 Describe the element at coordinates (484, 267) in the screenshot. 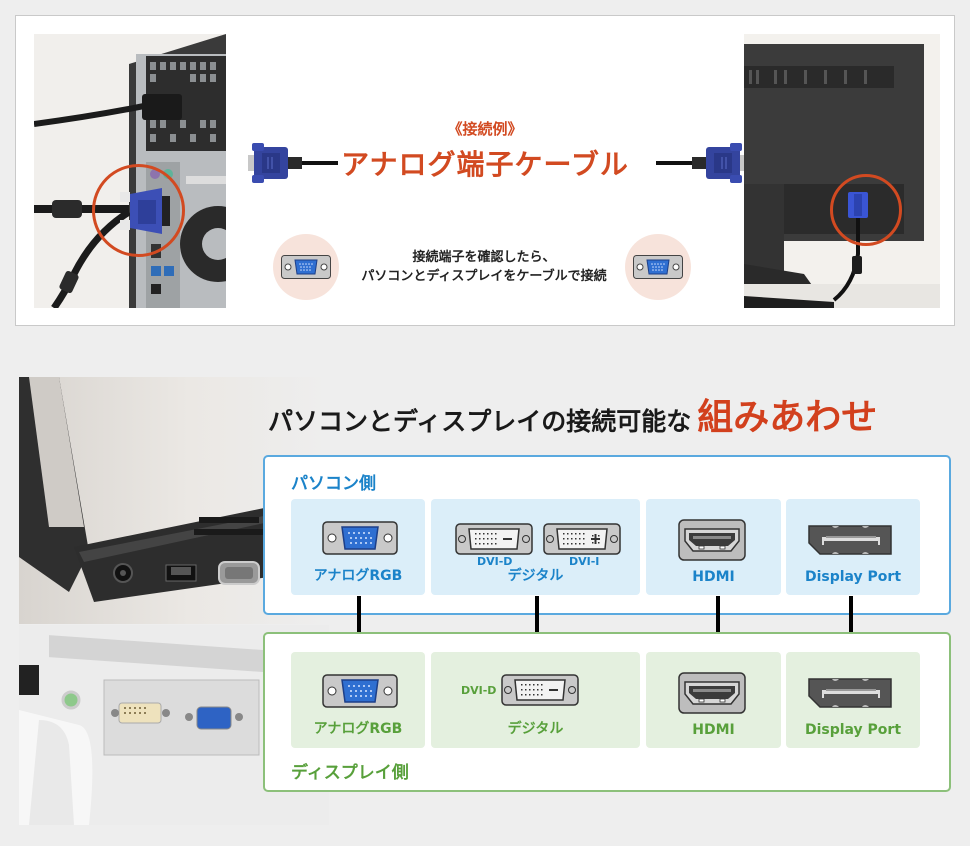

I see `instruction-text: 接続端子を確認したら、 パソコンとディスプレイをケーブルで接続` at that location.